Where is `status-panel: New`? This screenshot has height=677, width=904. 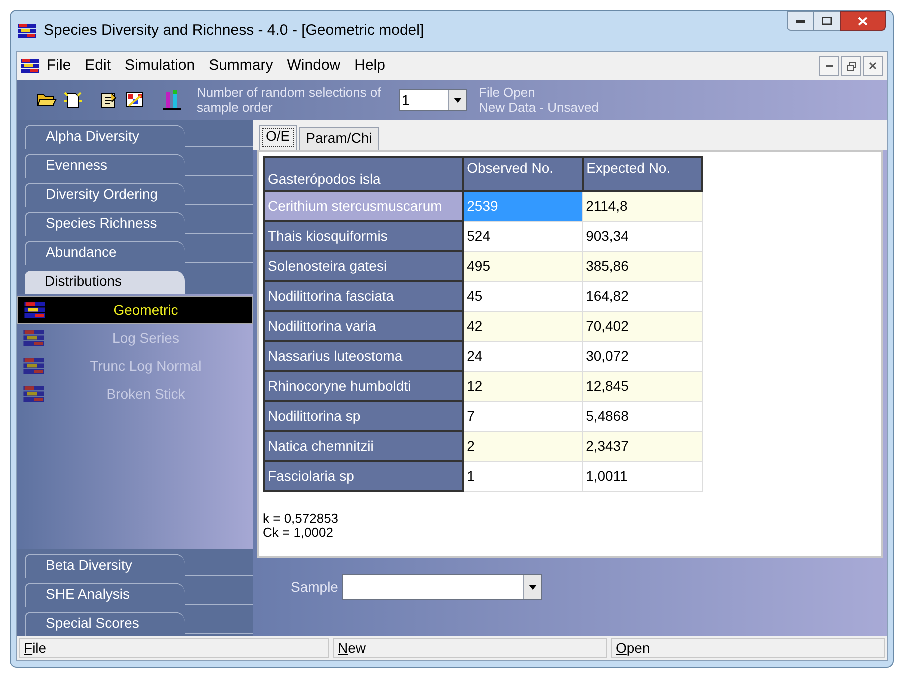
status-panel: New is located at coordinates (470, 648).